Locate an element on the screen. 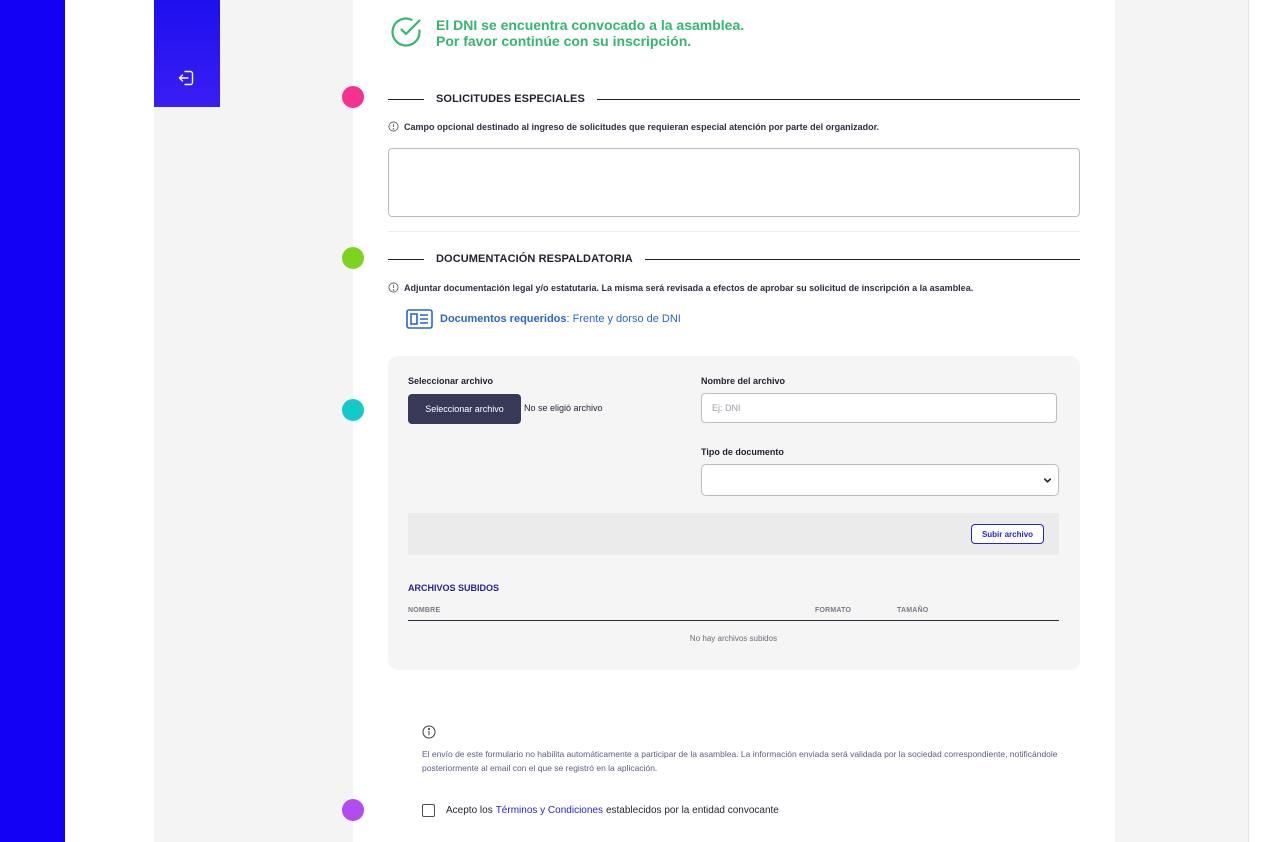 The image size is (1261, 842). uploaded-files-title: ARCHIVOS SUBIDOS is located at coordinates (454, 588).